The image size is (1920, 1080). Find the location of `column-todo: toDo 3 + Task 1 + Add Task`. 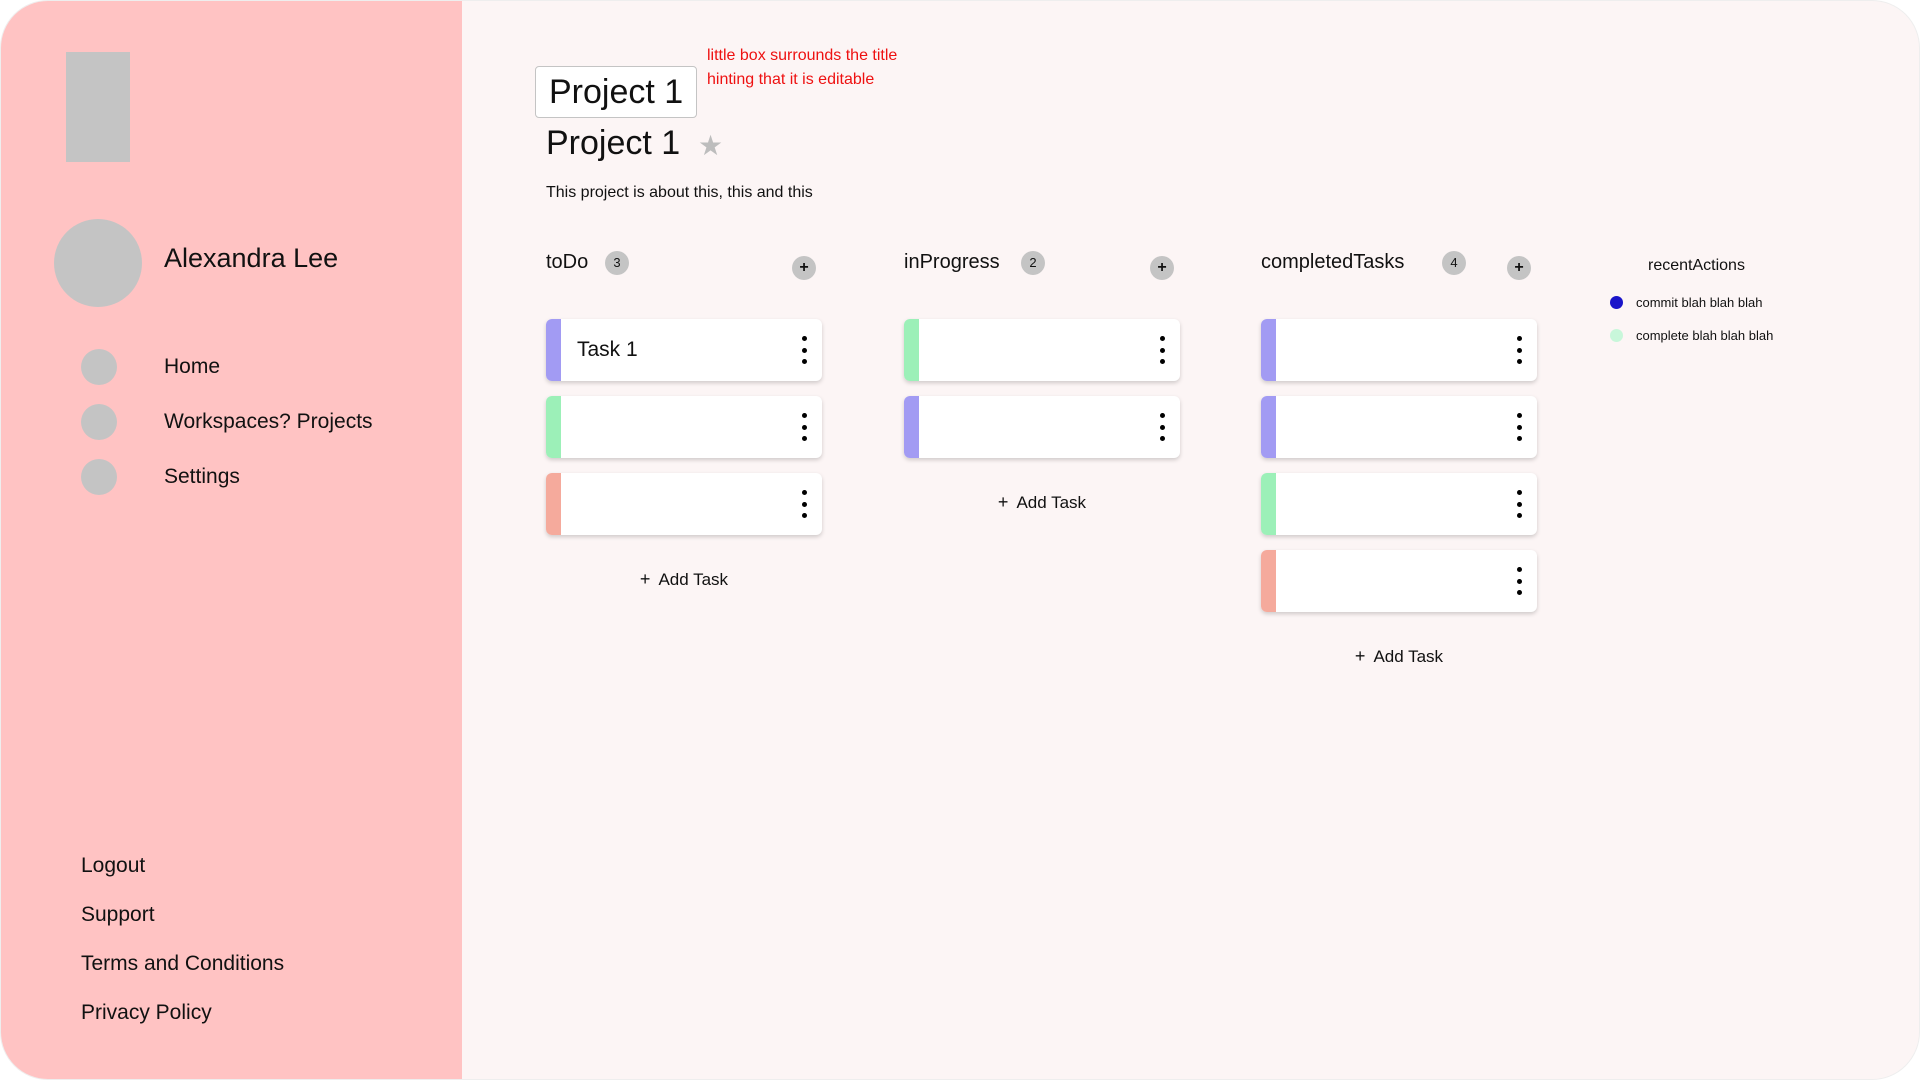

column-todo: toDo 3 + Task 1 + Add Task is located at coordinates (684, 417).